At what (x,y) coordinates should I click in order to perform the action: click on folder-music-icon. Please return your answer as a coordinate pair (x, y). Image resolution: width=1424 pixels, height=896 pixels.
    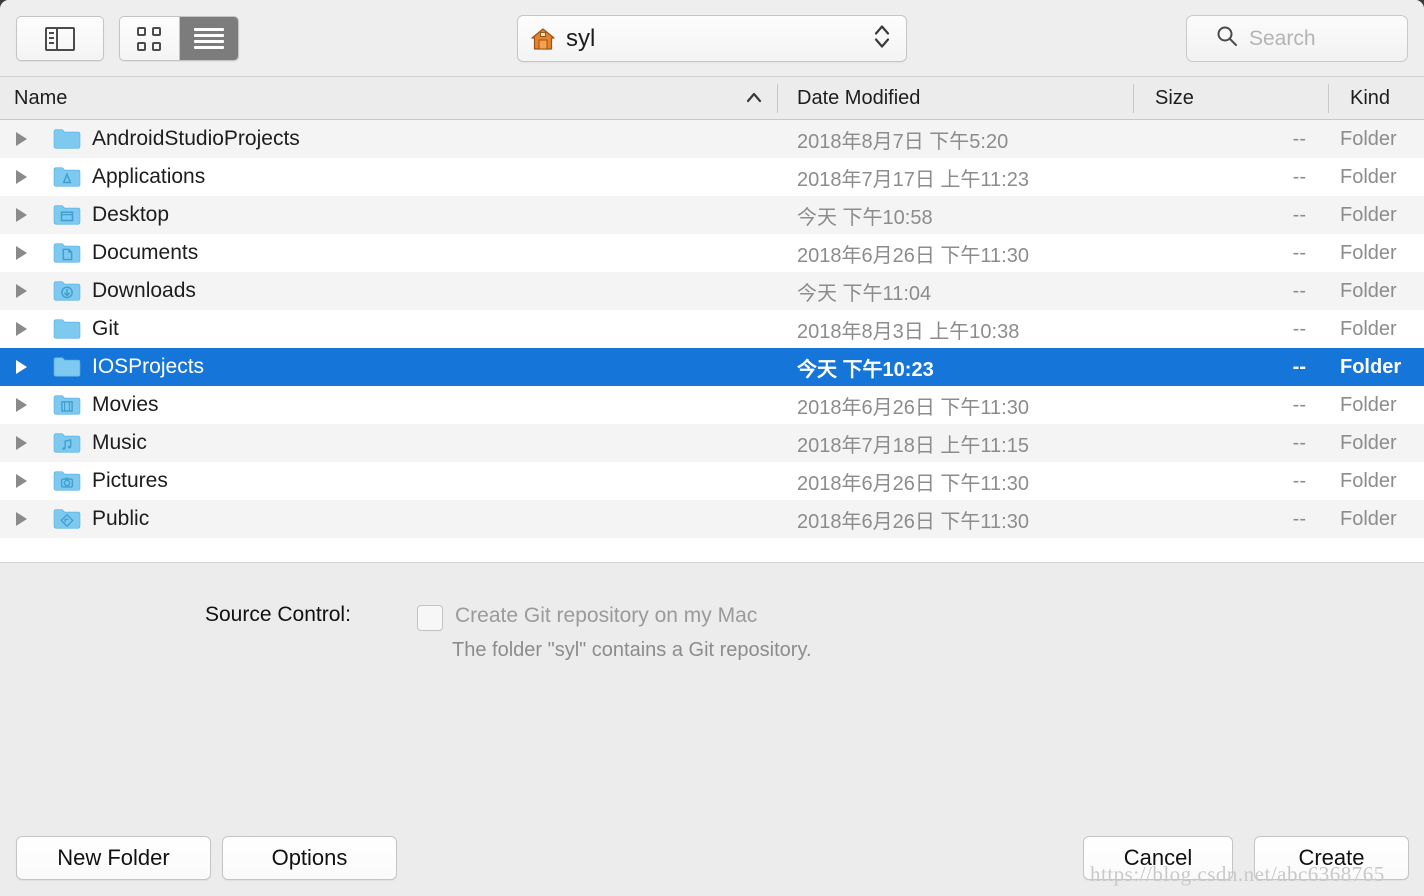
    Looking at the image, I should click on (67, 443).